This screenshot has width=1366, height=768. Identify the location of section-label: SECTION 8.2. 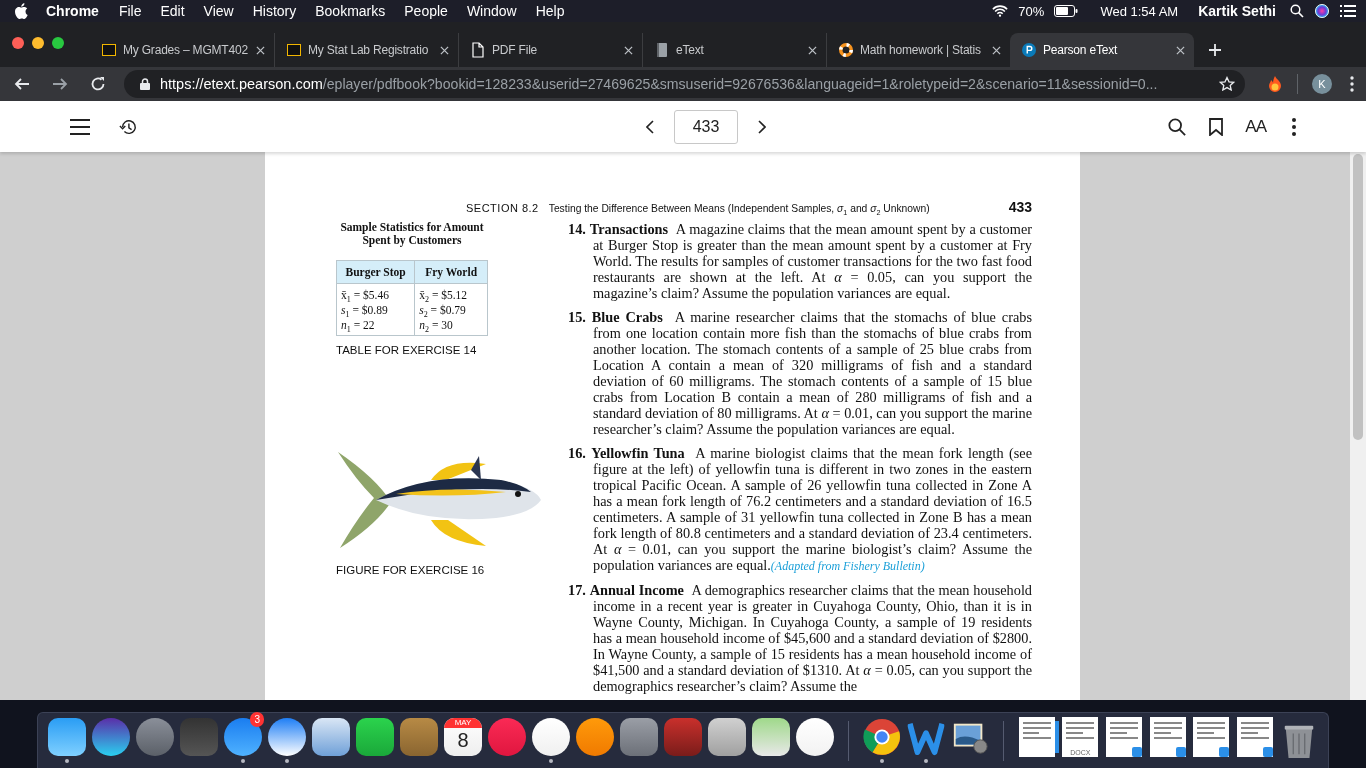
(502, 208).